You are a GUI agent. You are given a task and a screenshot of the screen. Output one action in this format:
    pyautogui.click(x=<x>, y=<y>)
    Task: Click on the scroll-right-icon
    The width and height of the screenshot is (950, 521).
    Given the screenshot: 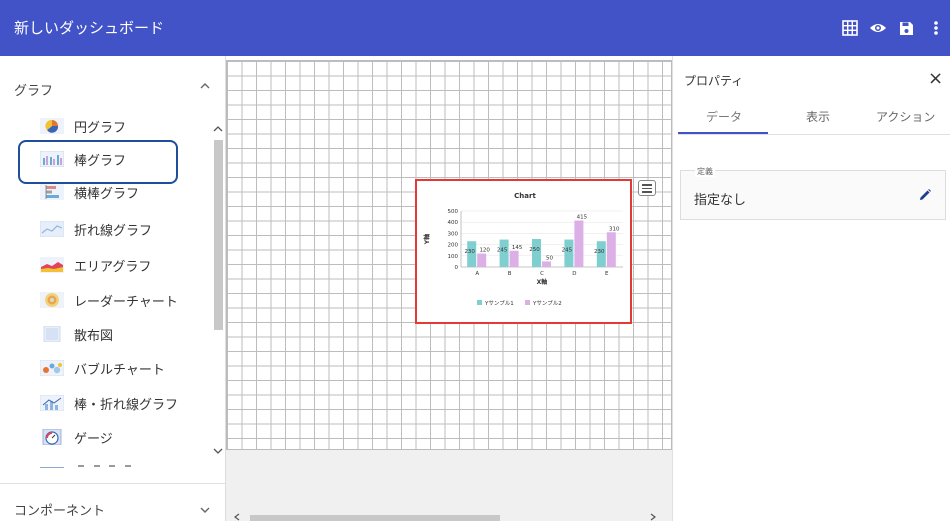 What is the action you would take?
    pyautogui.click(x=653, y=517)
    